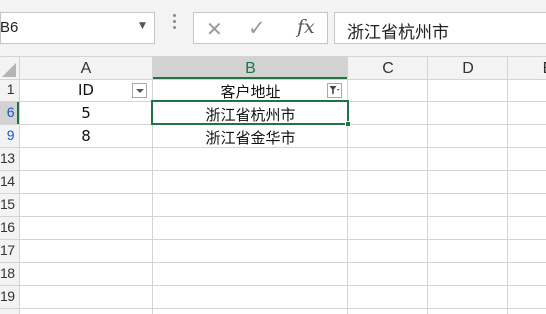  I want to click on row-header-15: 15, so click(7, 204).